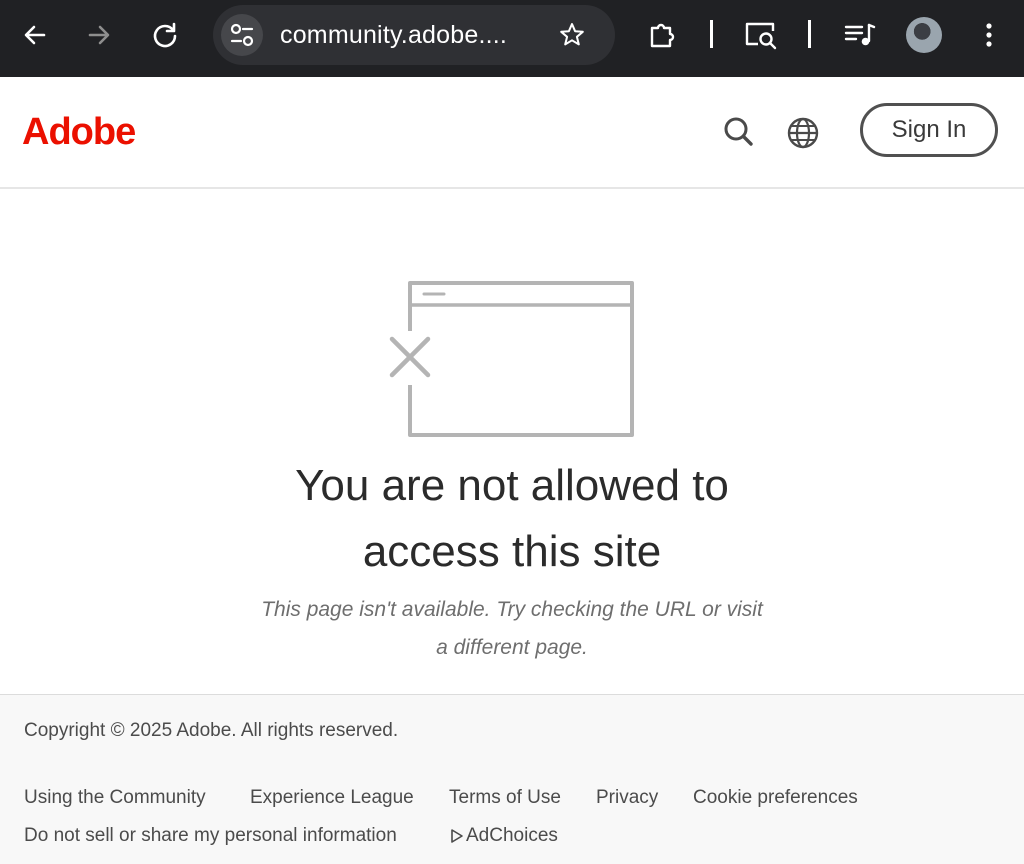 This screenshot has height=864, width=1024. Describe the element at coordinates (924, 35) in the screenshot. I see `profile-avatar` at that location.